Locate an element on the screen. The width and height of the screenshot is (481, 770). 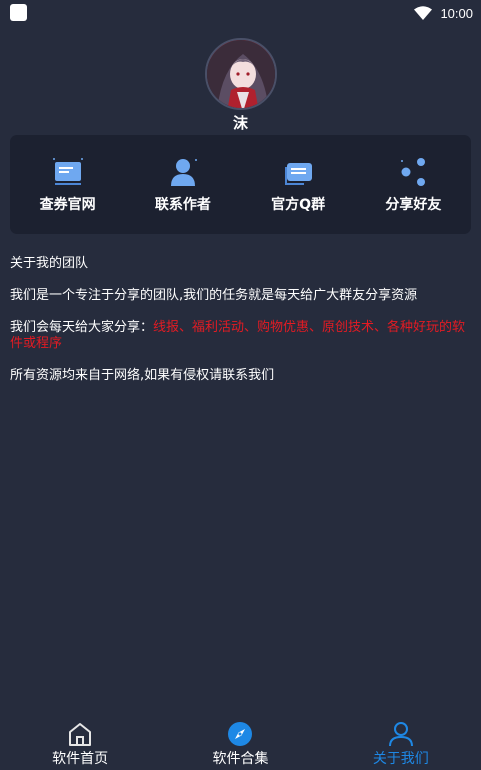
status-time: 10:00 is located at coordinates (456, 13).